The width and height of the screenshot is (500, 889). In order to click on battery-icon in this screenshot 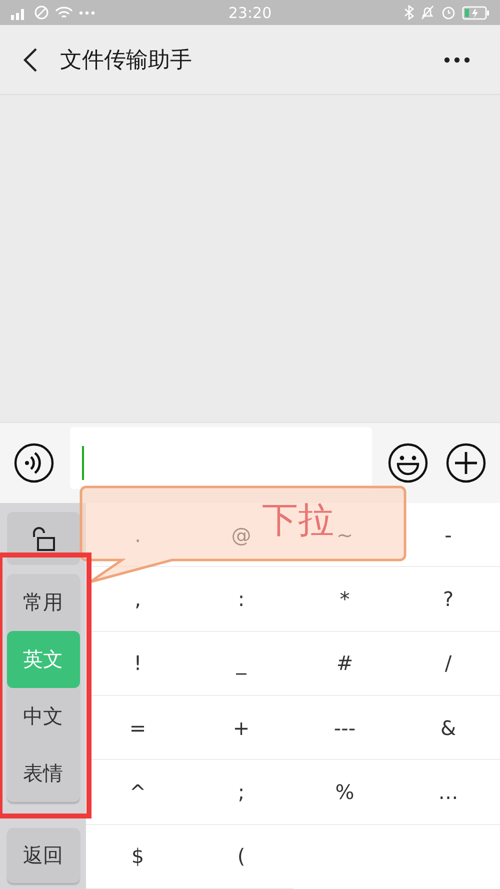, I will do `click(476, 13)`.